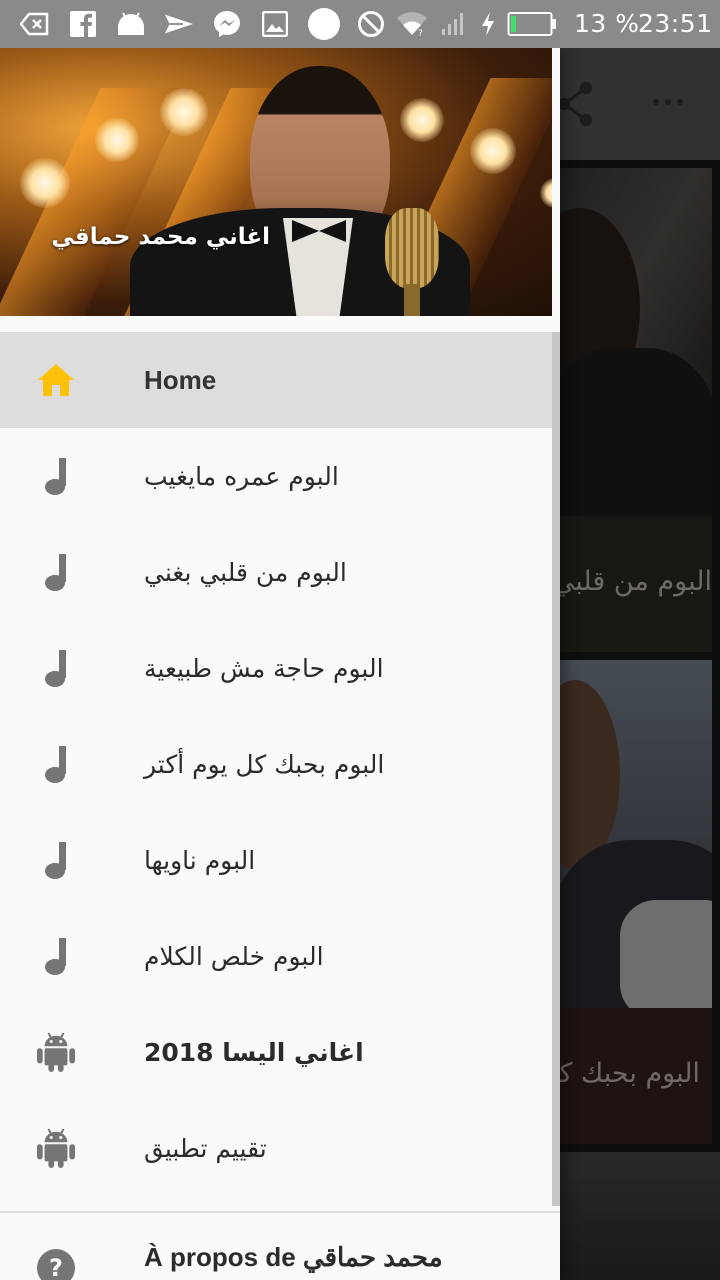 The image size is (720, 1280). What do you see at coordinates (241, 476) in the screenshot?
I see `menu-item-label: البوم عمره مايغيب` at bounding box center [241, 476].